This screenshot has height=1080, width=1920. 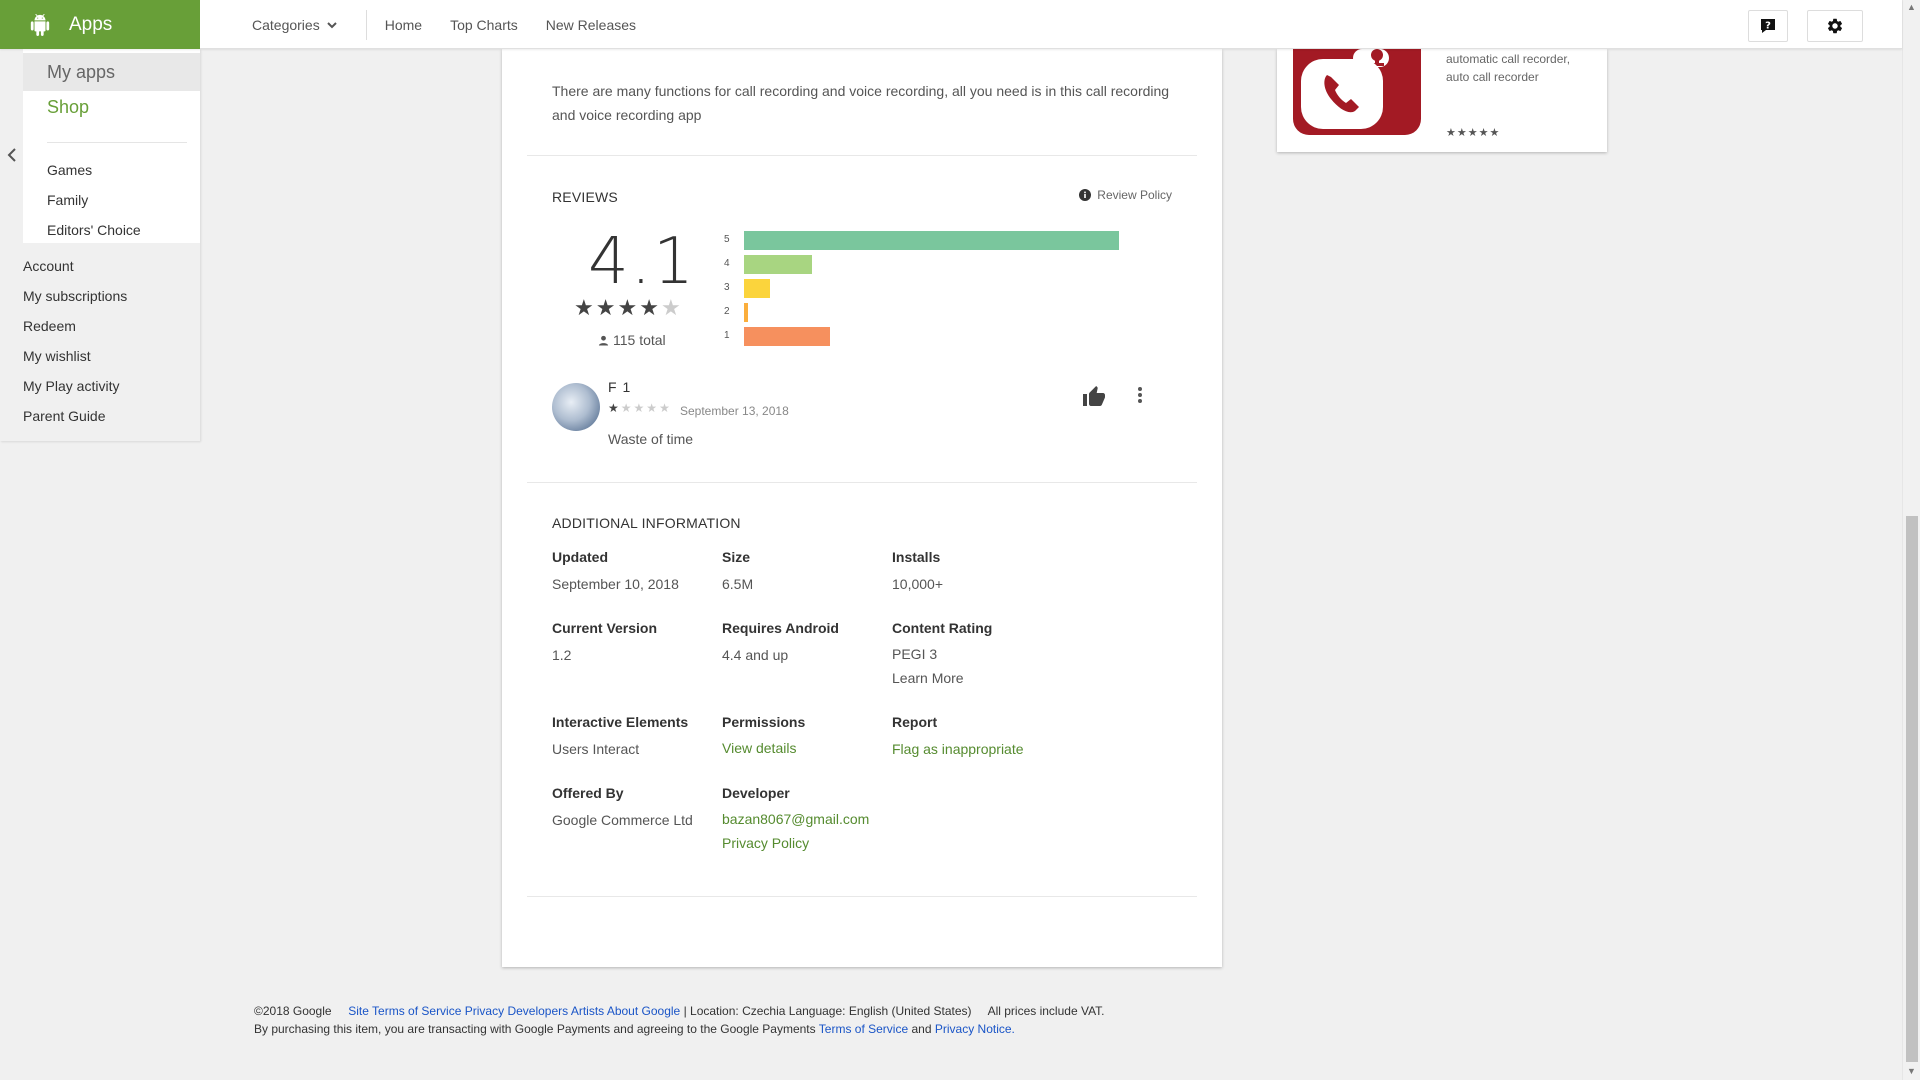 I want to click on offered-by-value: Google Commerce Ltd, so click(x=622, y=820).